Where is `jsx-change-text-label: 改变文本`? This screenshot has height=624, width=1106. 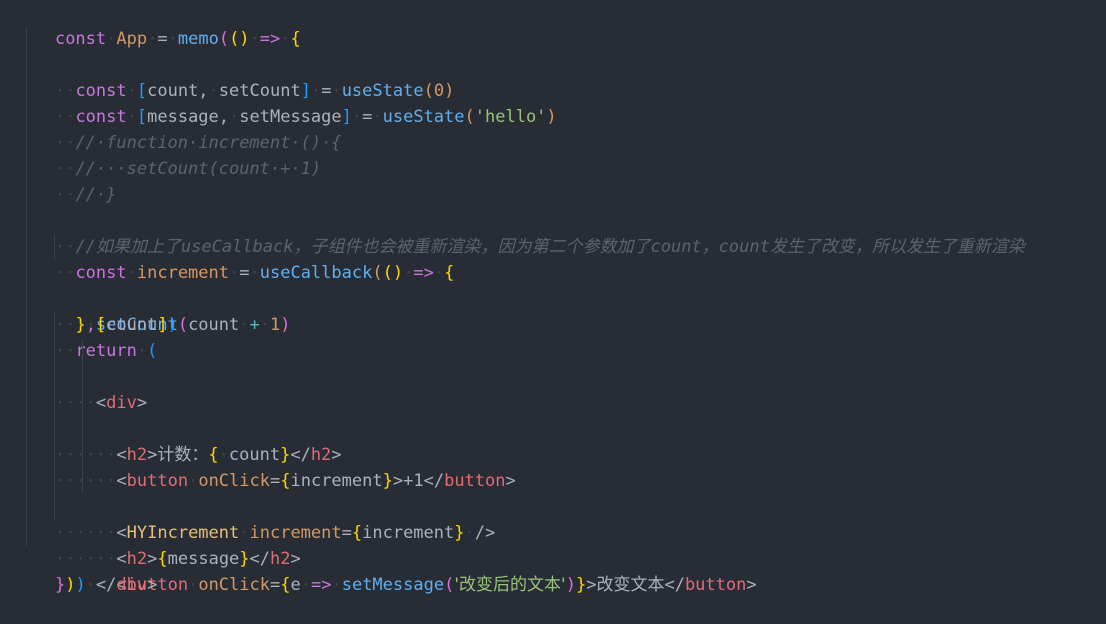
jsx-change-text-label: 改变文本 is located at coordinates (630, 585).